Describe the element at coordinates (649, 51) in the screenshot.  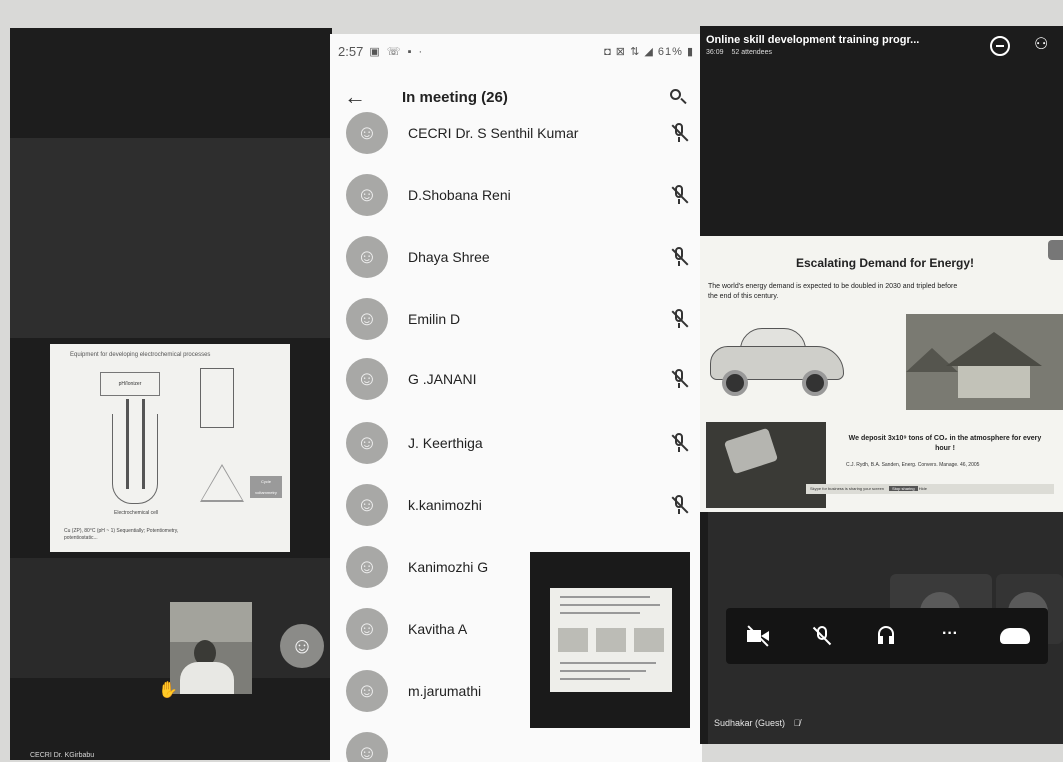
I see `battery-status: ◘ ⊠ ⇅ ◢ 61% ▮` at that location.